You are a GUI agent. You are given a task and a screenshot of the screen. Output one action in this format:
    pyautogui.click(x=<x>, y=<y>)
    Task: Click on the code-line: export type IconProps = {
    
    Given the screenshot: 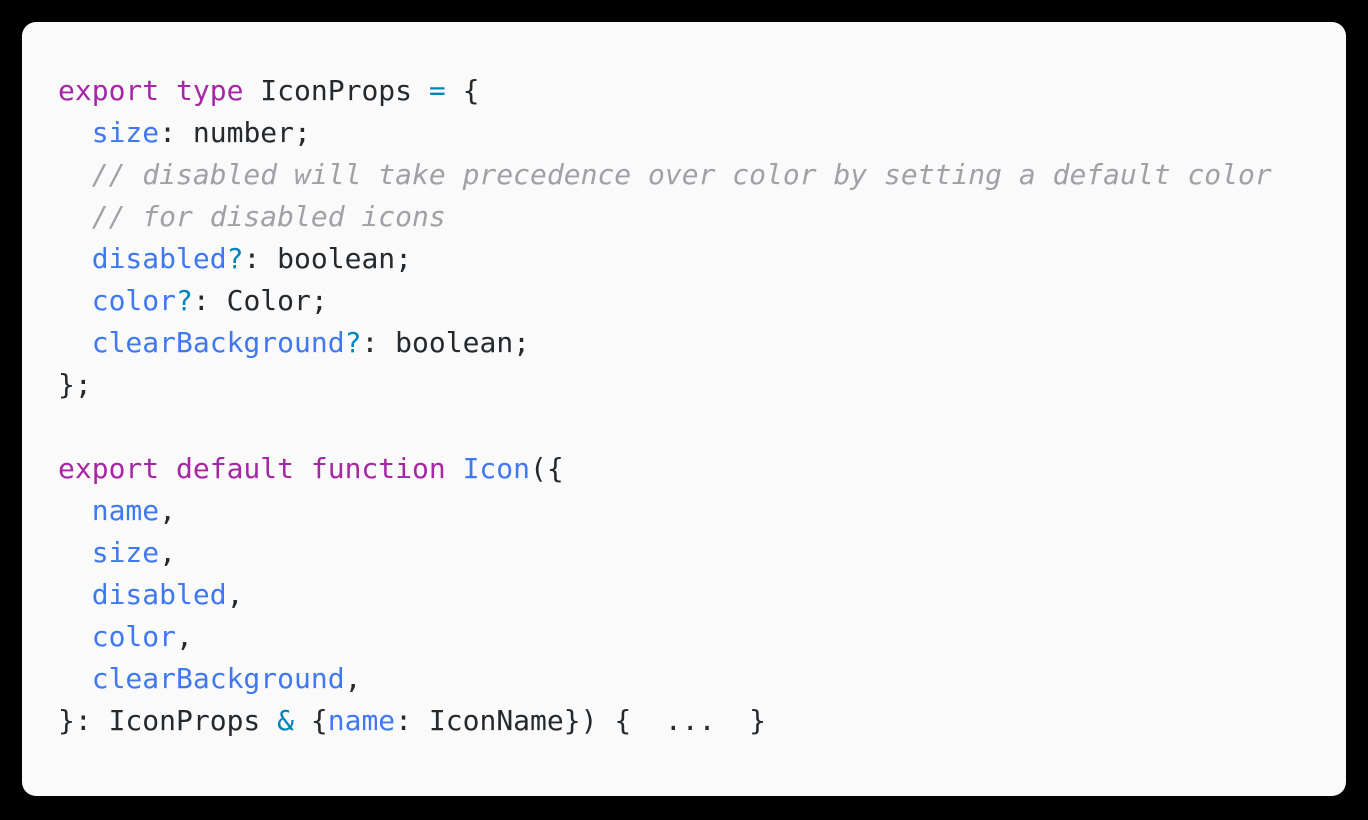 What is the action you would take?
    pyautogui.click(x=702, y=91)
    